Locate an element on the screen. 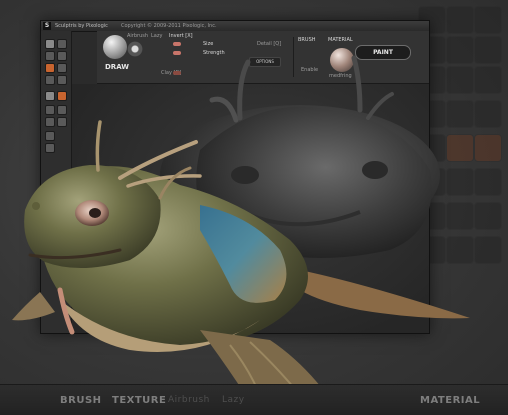  airbrush-toggle: Airbrush is located at coordinates (189, 400).